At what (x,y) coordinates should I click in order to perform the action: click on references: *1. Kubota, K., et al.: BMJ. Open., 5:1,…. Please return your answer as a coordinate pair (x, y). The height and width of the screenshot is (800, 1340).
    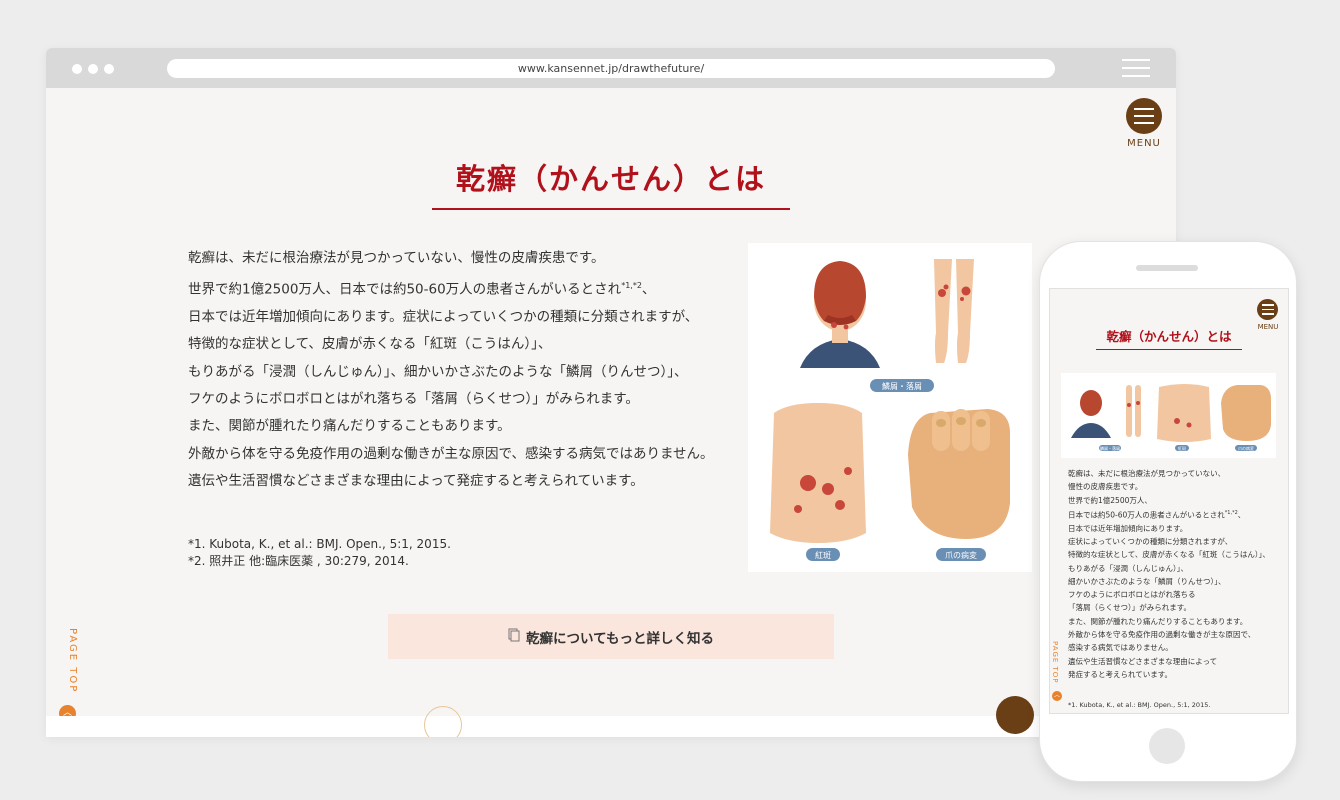
    Looking at the image, I should click on (319, 553).